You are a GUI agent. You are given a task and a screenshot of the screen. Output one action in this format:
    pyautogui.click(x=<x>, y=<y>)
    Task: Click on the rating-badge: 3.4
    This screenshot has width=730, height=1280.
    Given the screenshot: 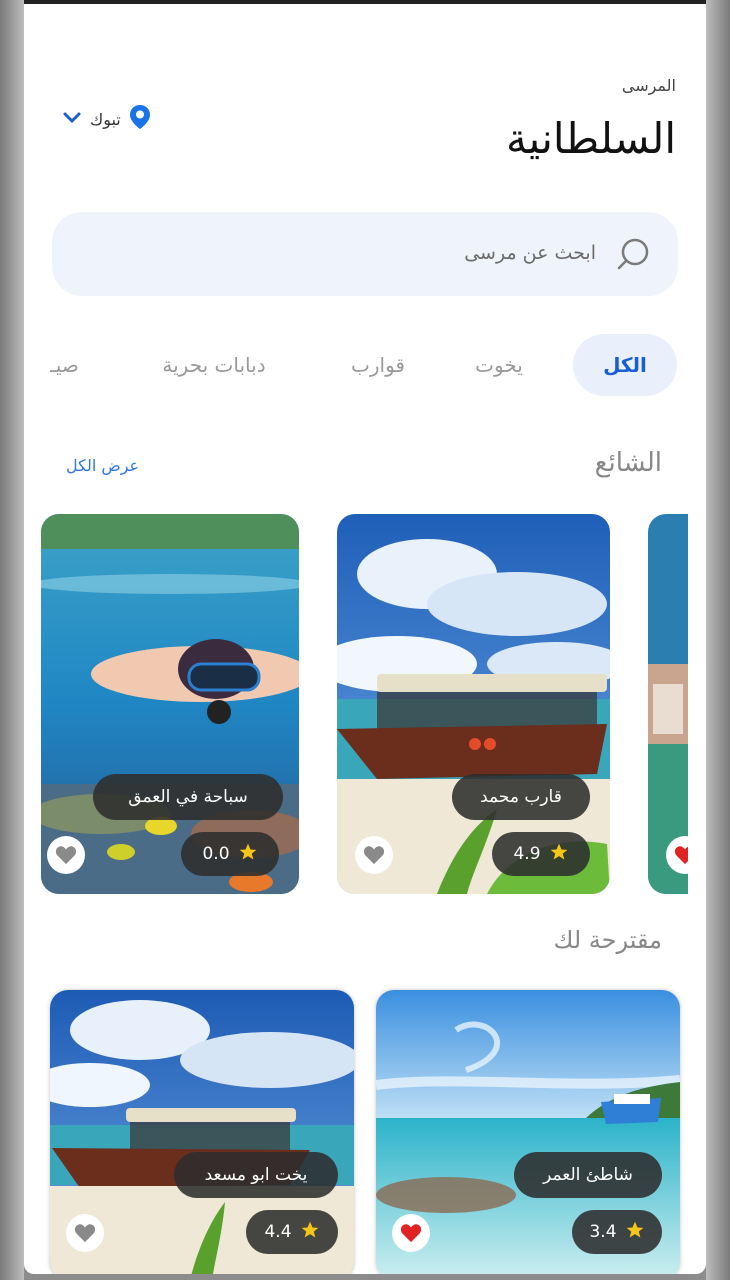 What is the action you would take?
    pyautogui.click(x=617, y=1232)
    